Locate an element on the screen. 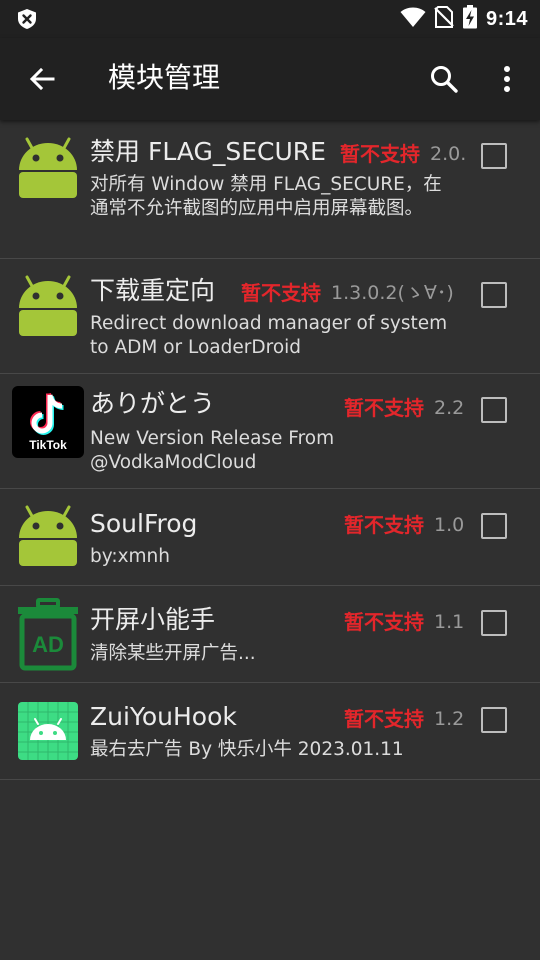 Image resolution: width=540 pixels, height=960 pixels. module-version: 1.1 is located at coordinates (449, 622).